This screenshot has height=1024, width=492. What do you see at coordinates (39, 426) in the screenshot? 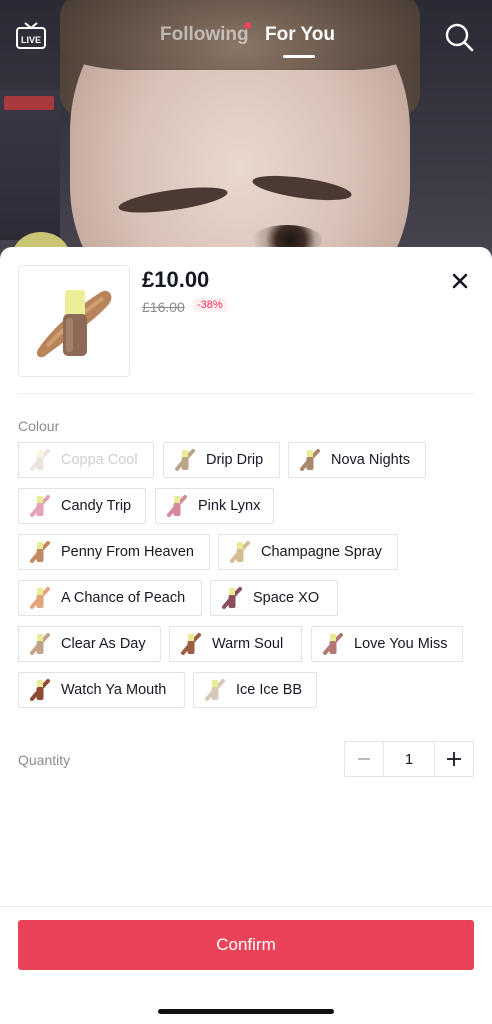
I see `colour-label: Colour` at bounding box center [39, 426].